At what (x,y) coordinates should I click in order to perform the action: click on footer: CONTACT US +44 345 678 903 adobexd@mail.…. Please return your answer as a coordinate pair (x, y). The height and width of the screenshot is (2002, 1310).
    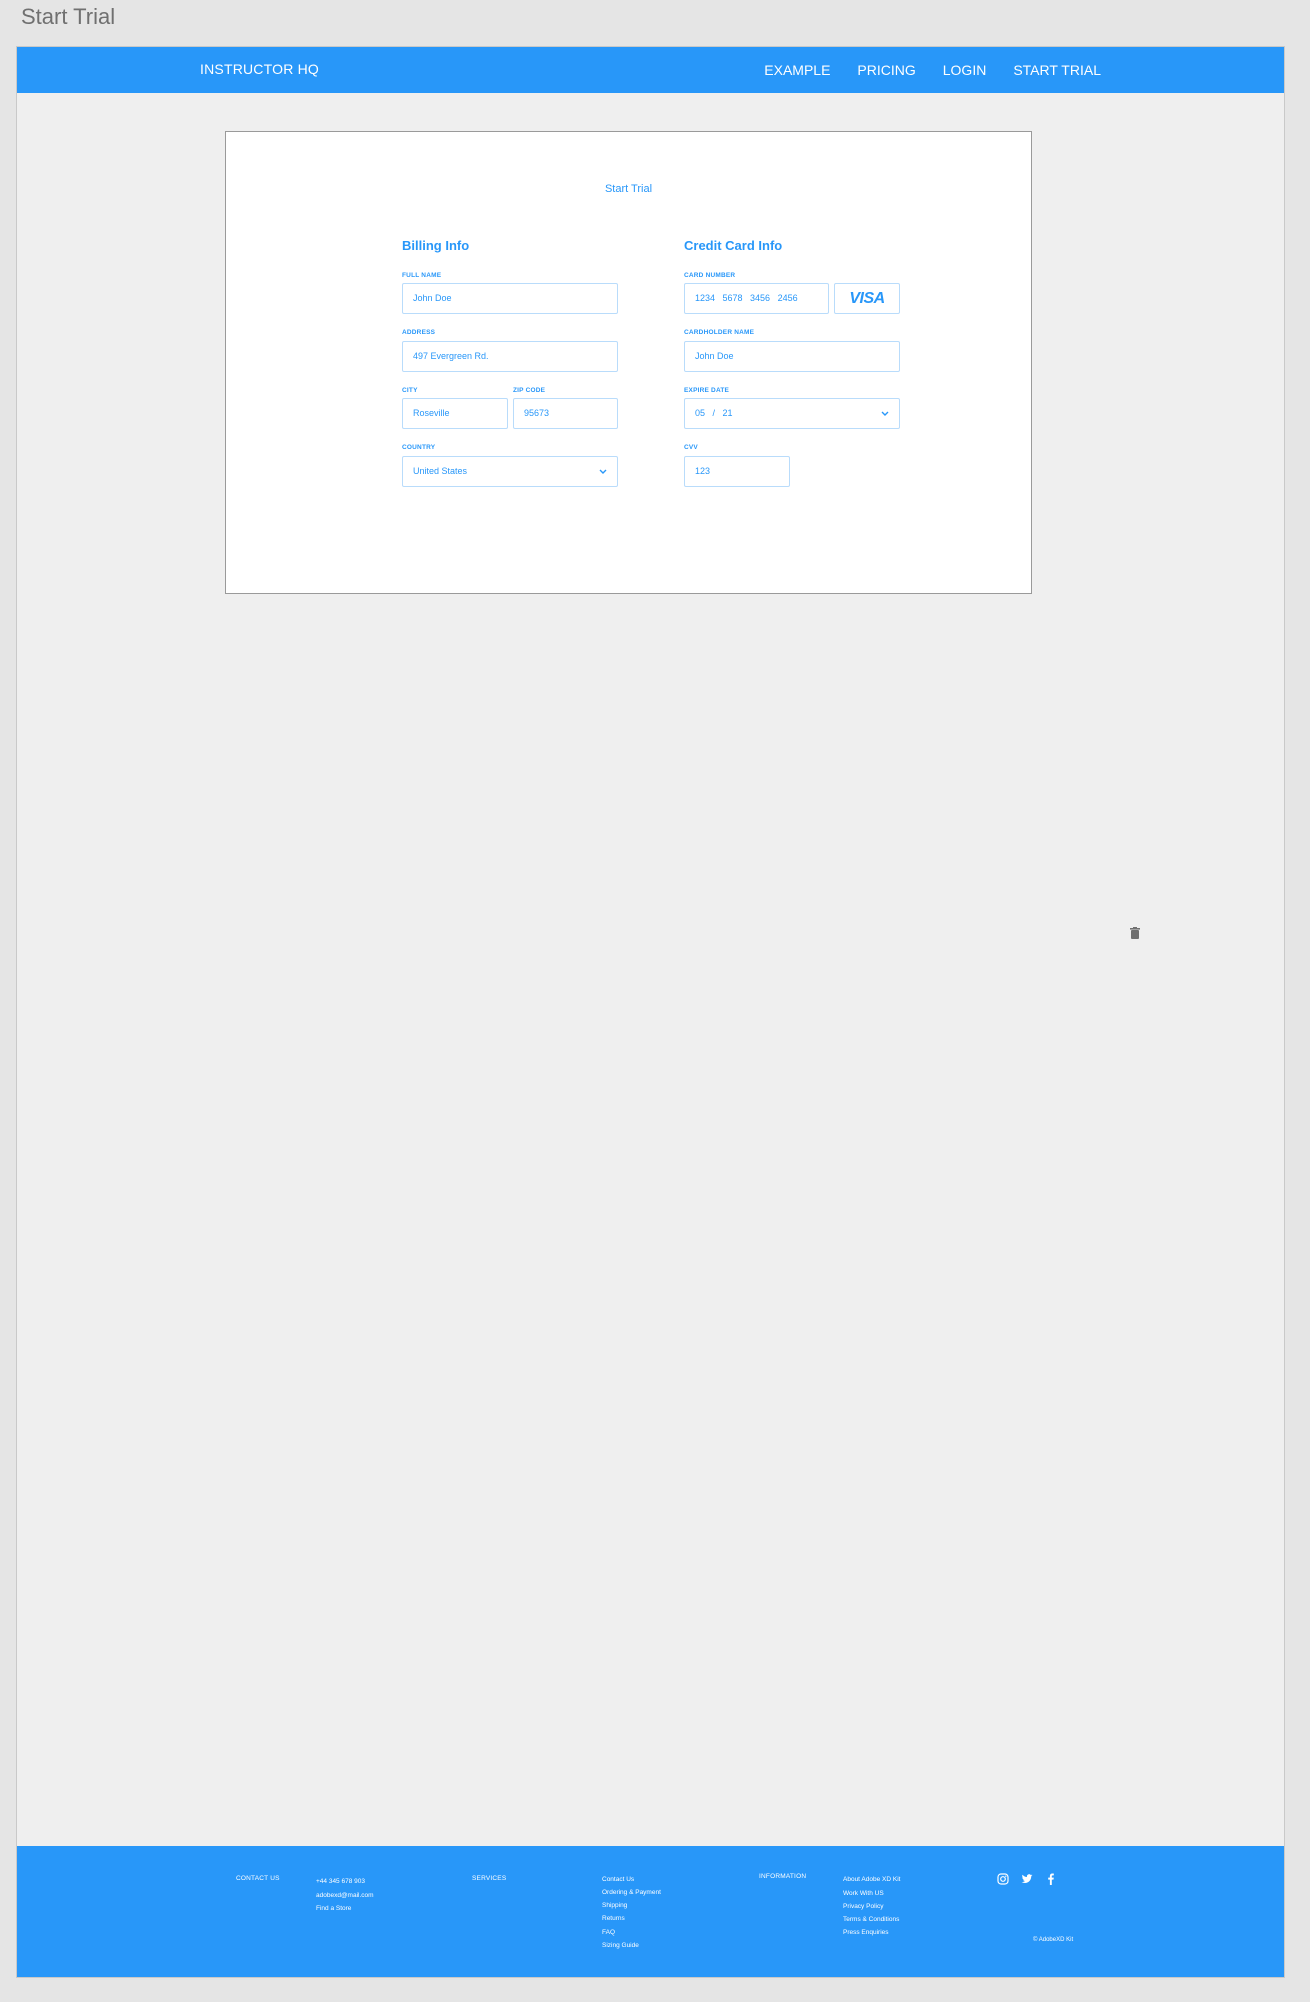
    Looking at the image, I should click on (650, 1911).